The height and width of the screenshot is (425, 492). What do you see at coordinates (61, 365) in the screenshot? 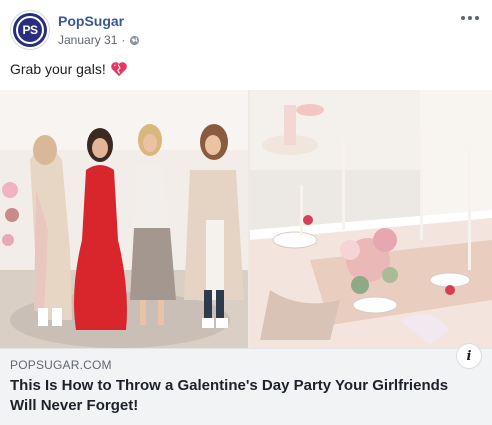
I see `link-domain: POPSUGAR.COM` at bounding box center [61, 365].